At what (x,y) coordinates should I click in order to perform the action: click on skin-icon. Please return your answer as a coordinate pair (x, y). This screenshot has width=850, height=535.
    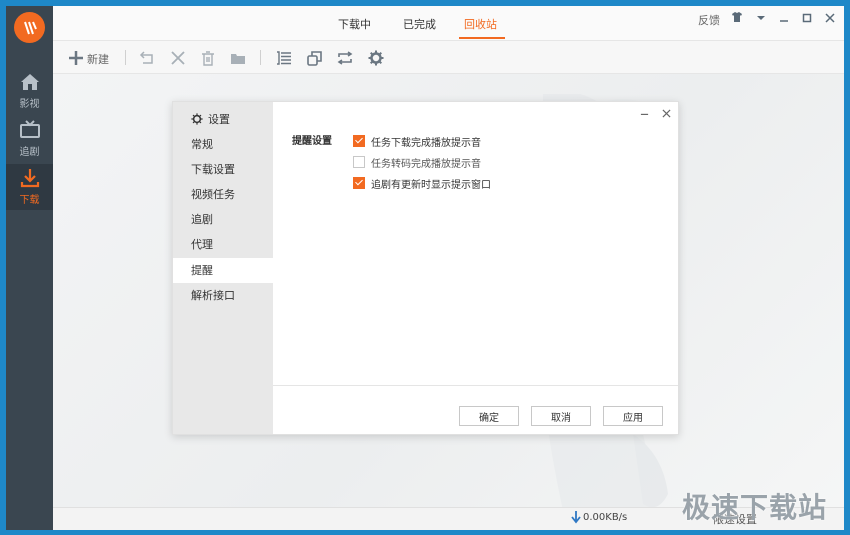
    Looking at the image, I should click on (737, 19).